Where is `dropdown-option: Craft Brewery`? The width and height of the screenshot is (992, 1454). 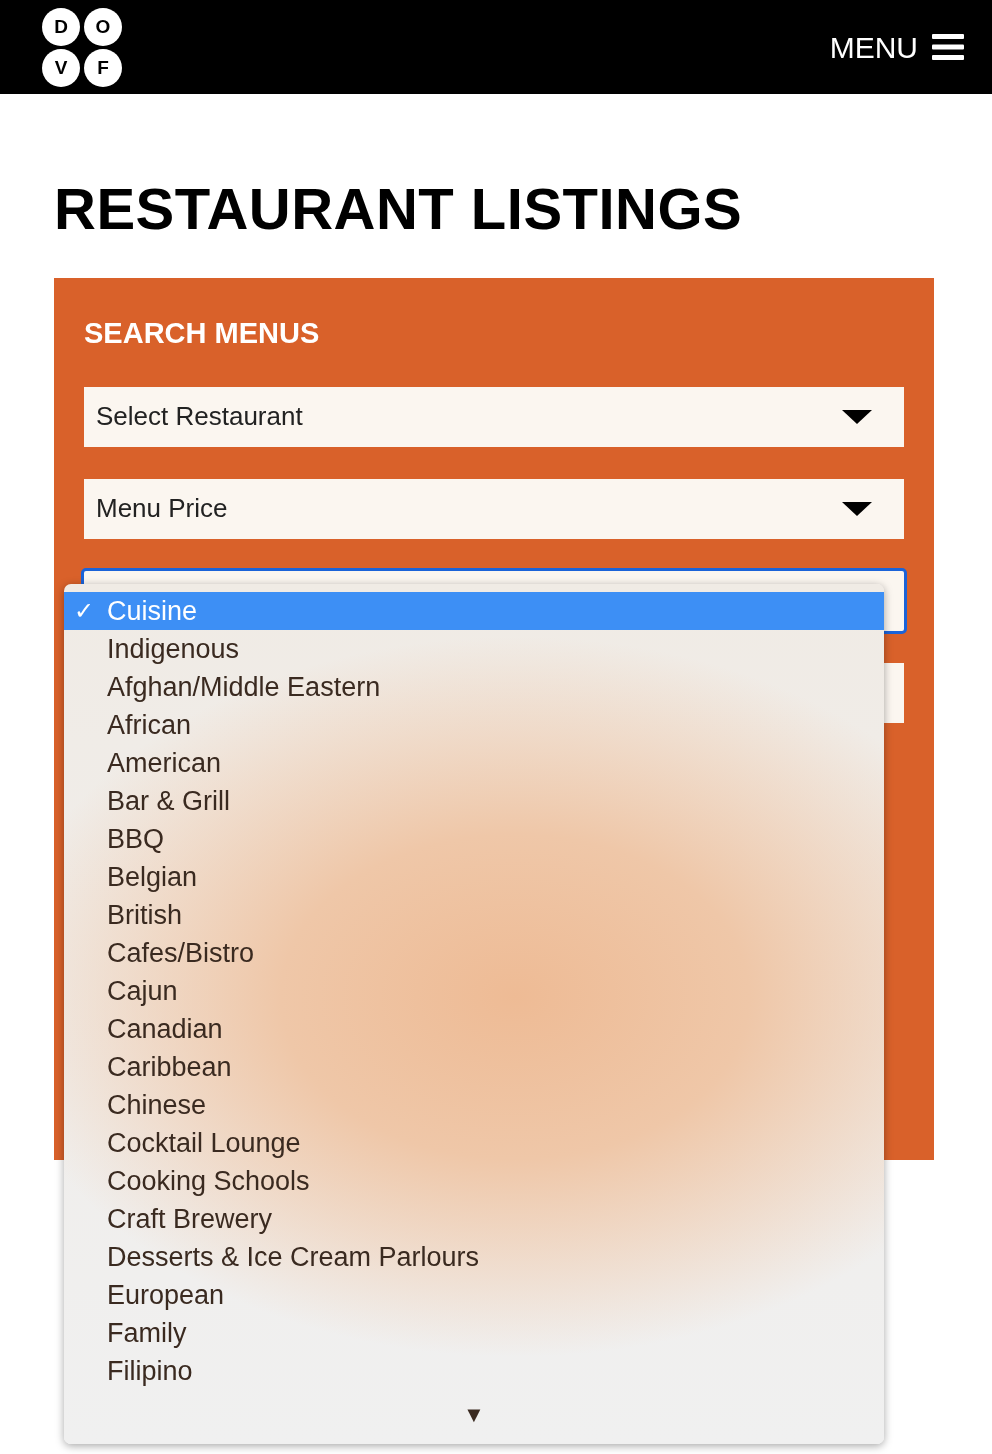
dropdown-option: Craft Brewery is located at coordinates (474, 1219).